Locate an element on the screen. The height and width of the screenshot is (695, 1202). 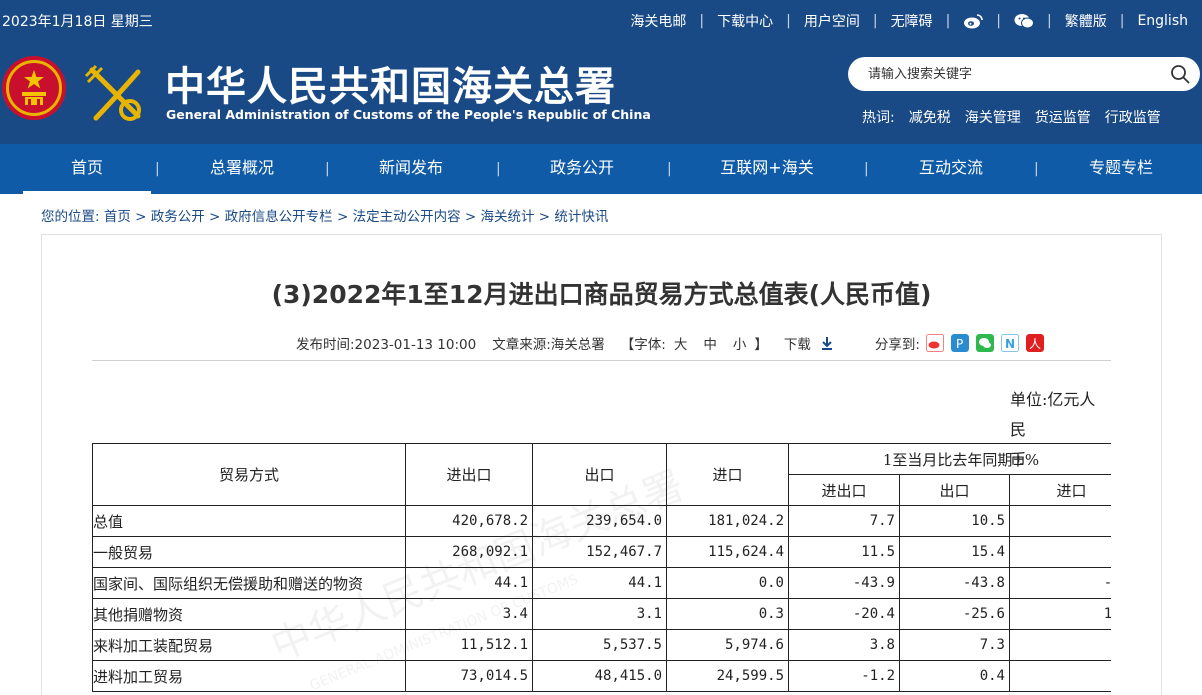
nav-item-public-affairs: 政务公开 is located at coordinates (582, 169).